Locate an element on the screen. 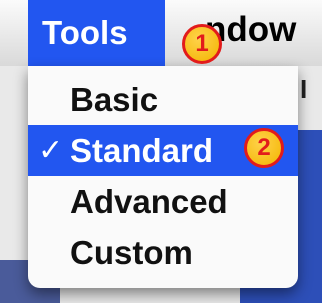 This screenshot has height=303, width=322. background-text-fragment: I is located at coordinates (304, 89).